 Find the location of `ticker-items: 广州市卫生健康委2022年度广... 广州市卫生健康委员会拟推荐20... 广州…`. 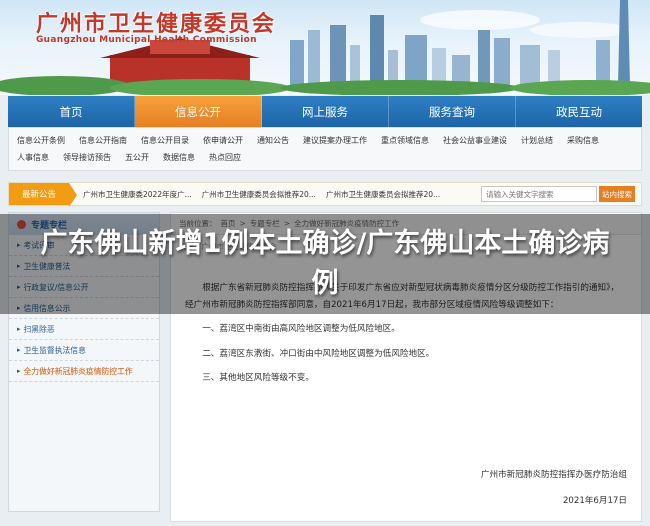

ticker-items: 广州市卫生健康委2022年度广... 广州市卫生健康委员会拟推荐20... 广州… is located at coordinates (282, 194).